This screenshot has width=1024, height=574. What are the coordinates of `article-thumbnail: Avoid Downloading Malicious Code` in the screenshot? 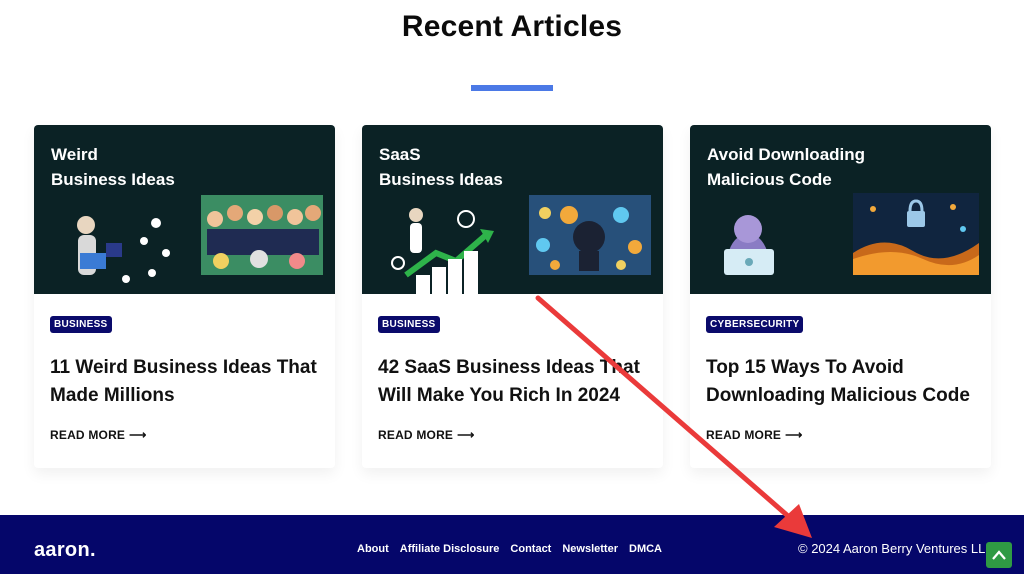 It's located at (840, 209).